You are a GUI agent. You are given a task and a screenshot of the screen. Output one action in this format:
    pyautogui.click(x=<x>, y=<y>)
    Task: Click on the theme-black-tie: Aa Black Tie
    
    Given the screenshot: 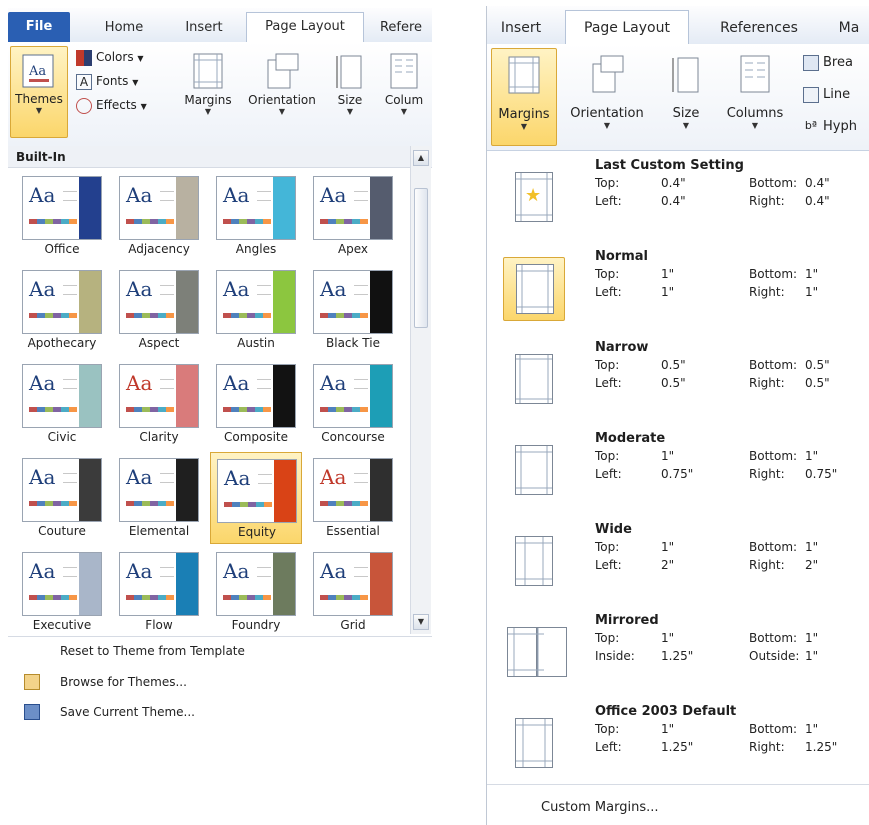 What is the action you would take?
    pyautogui.click(x=353, y=310)
    